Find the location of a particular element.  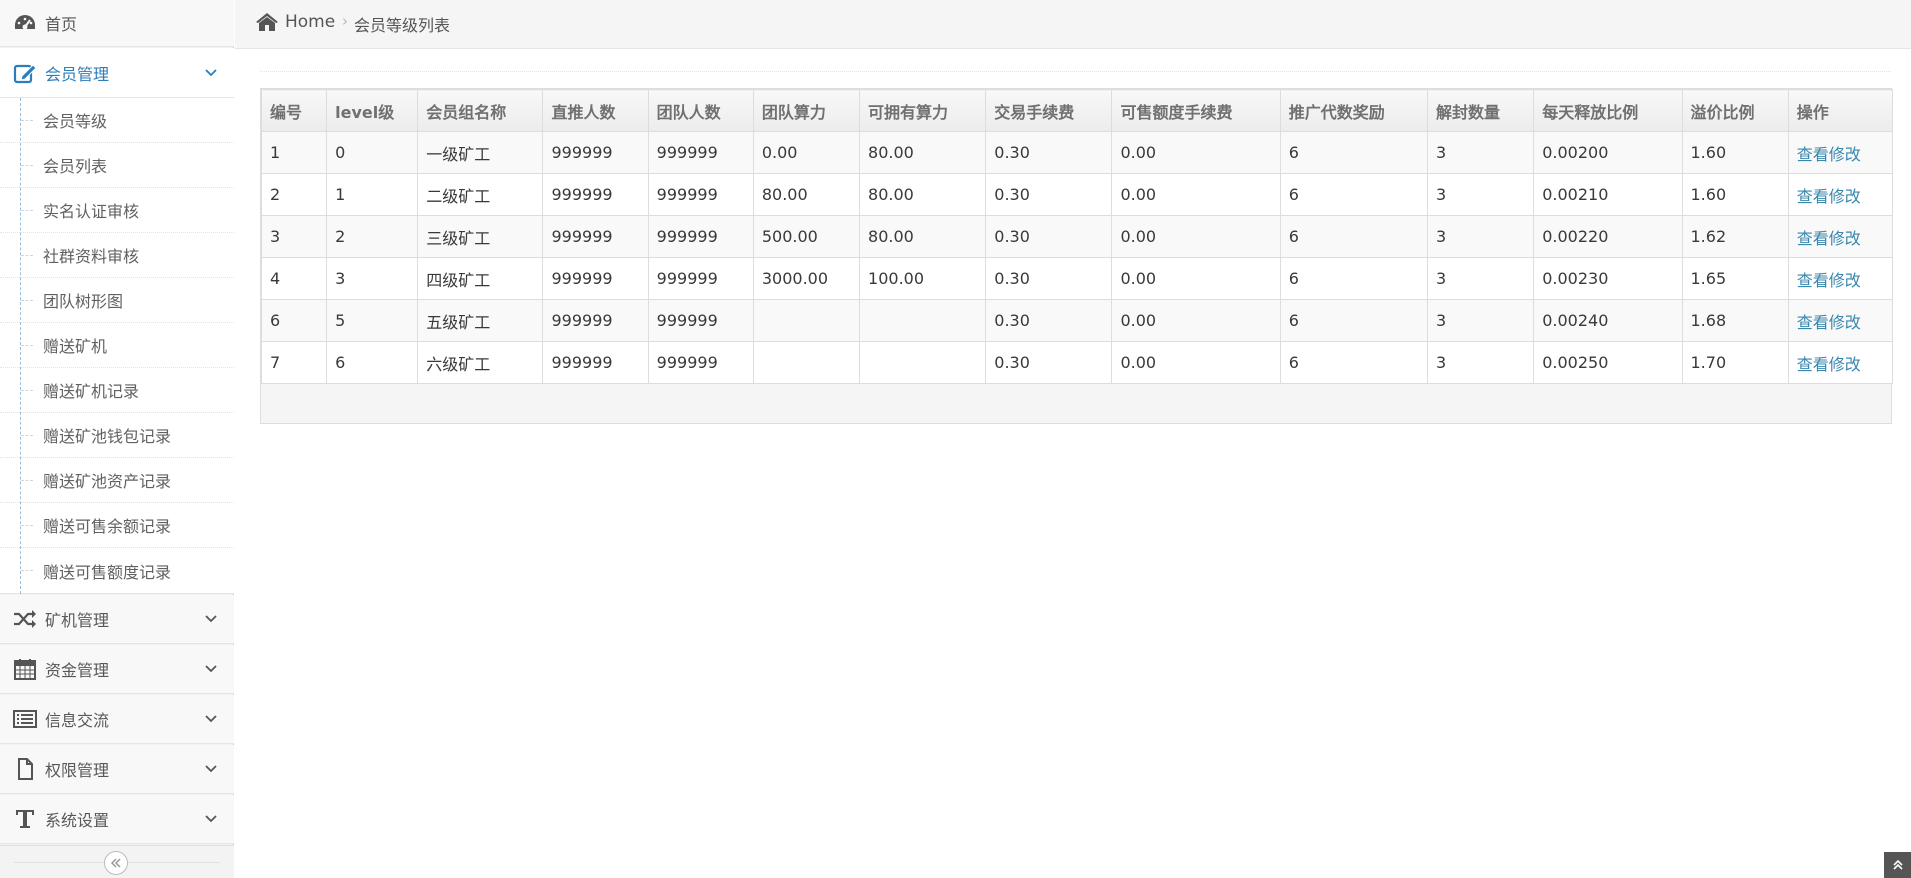

column-header-team-hashrate: 团队算力 is located at coordinates (806, 110).